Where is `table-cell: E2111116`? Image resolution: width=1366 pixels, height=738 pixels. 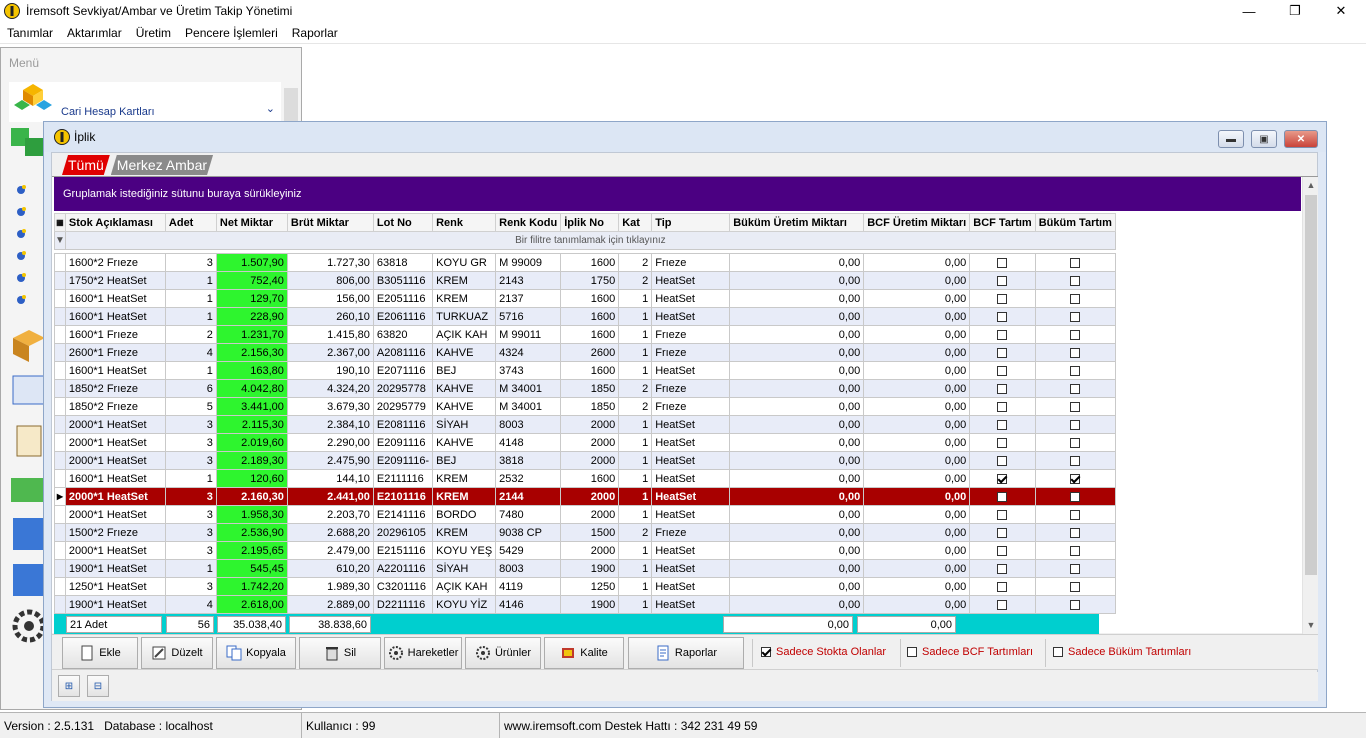
table-cell: E2111116 is located at coordinates (403, 478).